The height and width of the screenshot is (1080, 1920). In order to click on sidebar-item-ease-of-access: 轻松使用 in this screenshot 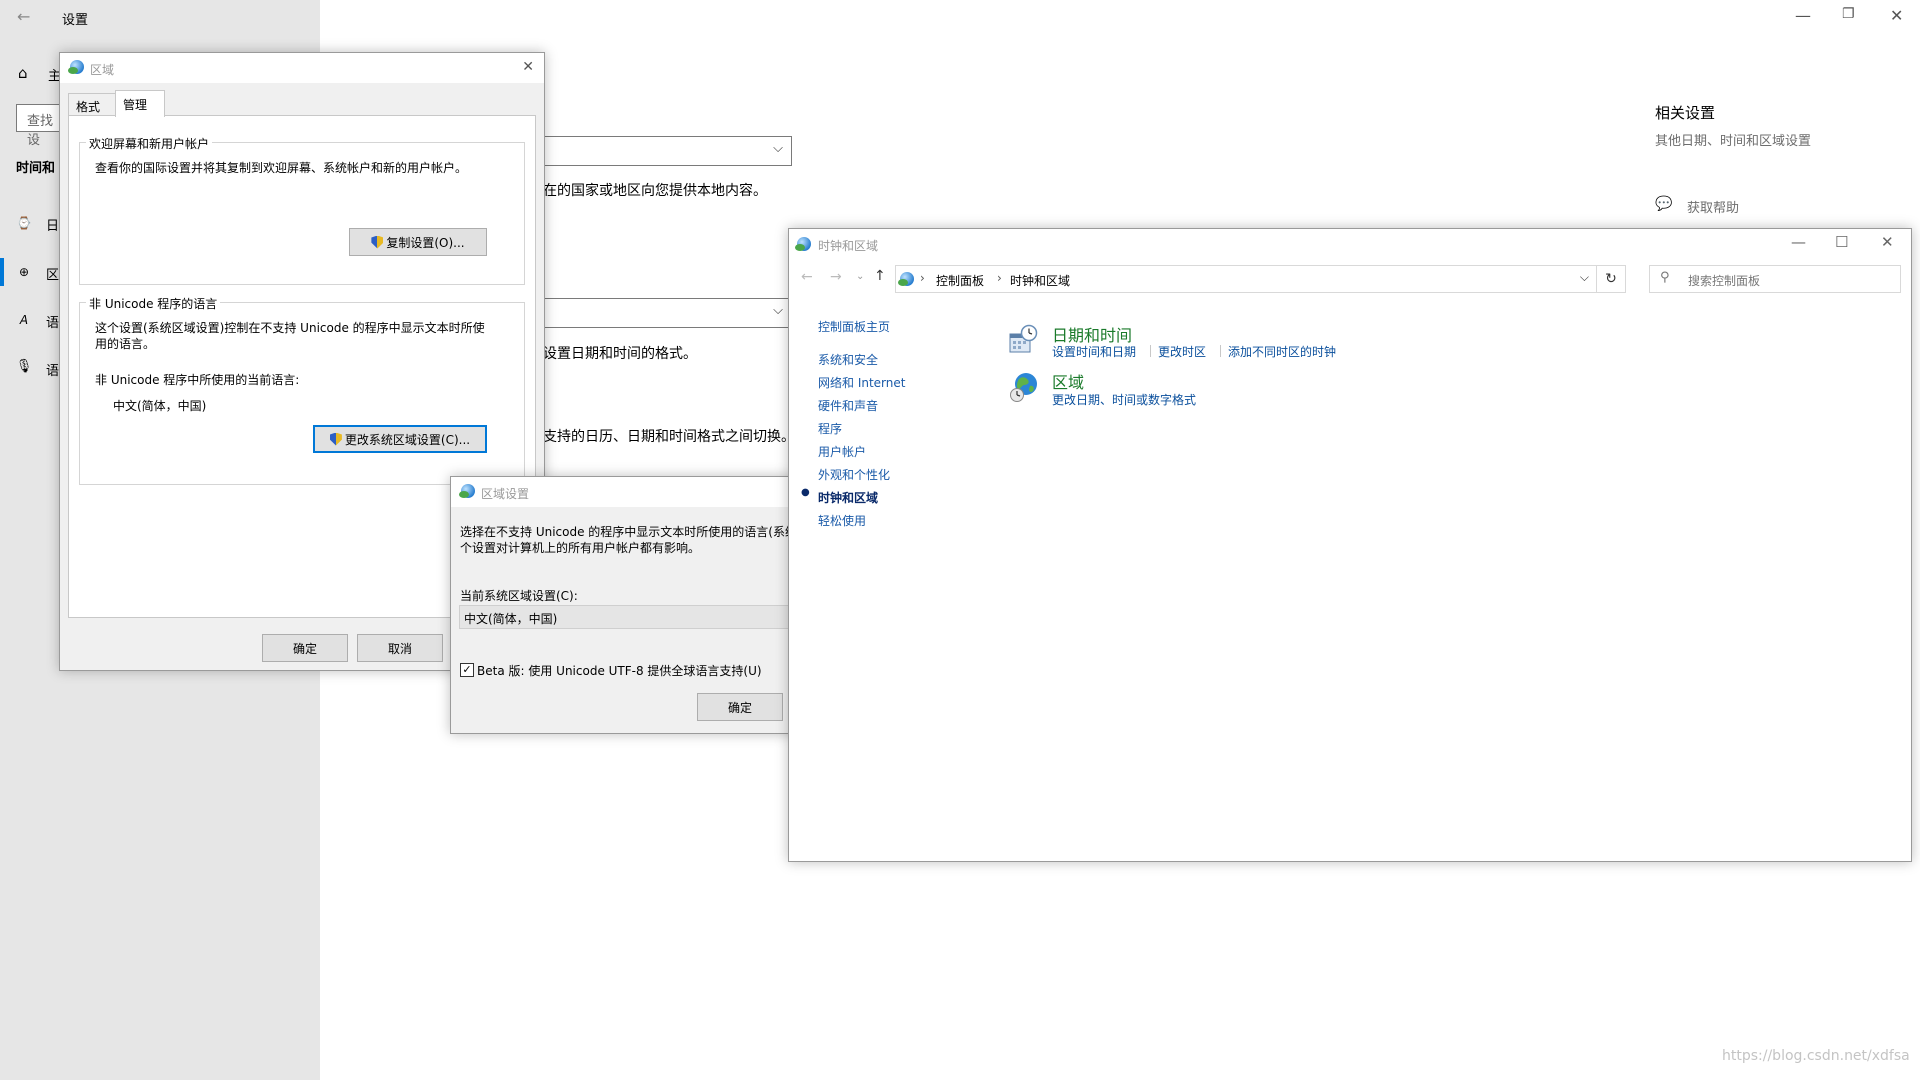, I will do `click(842, 520)`.